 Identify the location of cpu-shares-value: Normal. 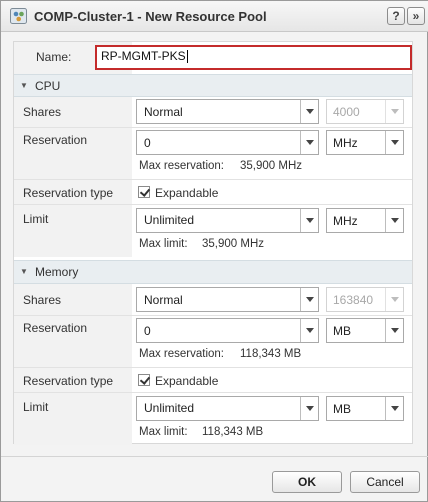
(163, 112).